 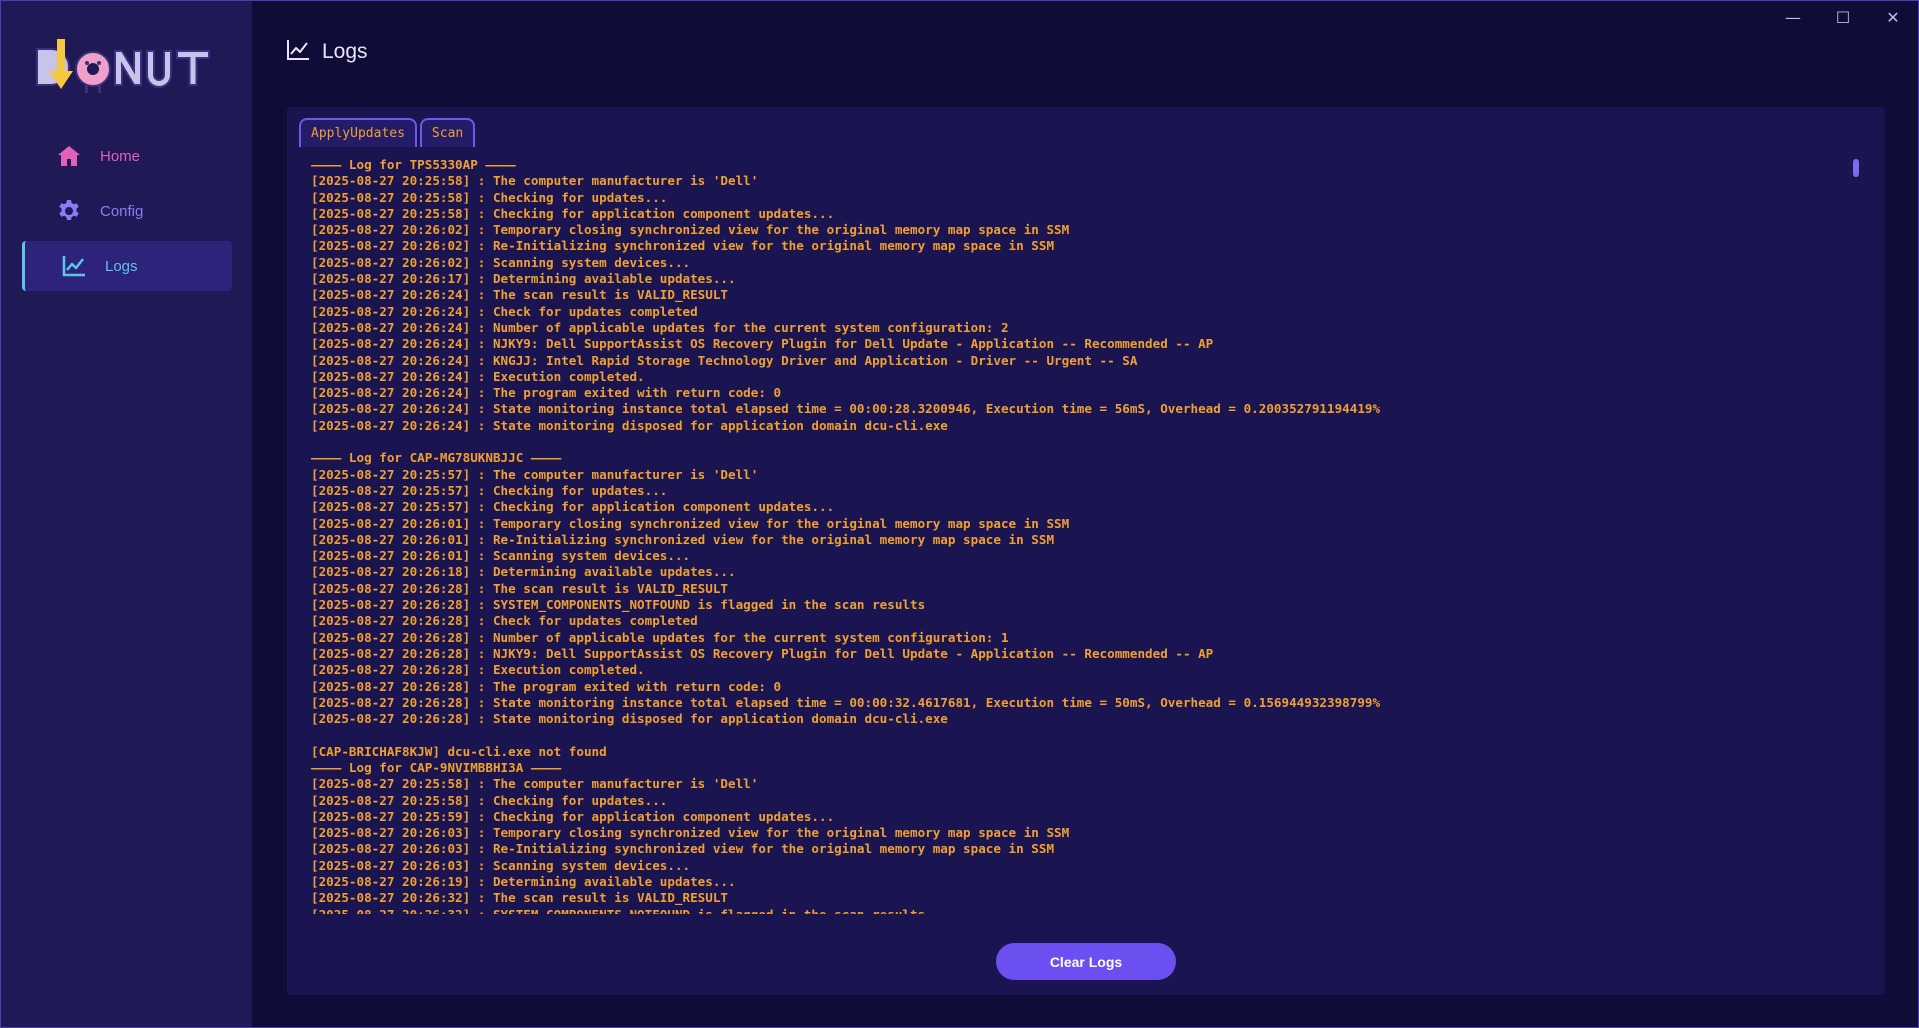 I want to click on window-controls: — ☐ ✕, so click(x=1843, y=17).